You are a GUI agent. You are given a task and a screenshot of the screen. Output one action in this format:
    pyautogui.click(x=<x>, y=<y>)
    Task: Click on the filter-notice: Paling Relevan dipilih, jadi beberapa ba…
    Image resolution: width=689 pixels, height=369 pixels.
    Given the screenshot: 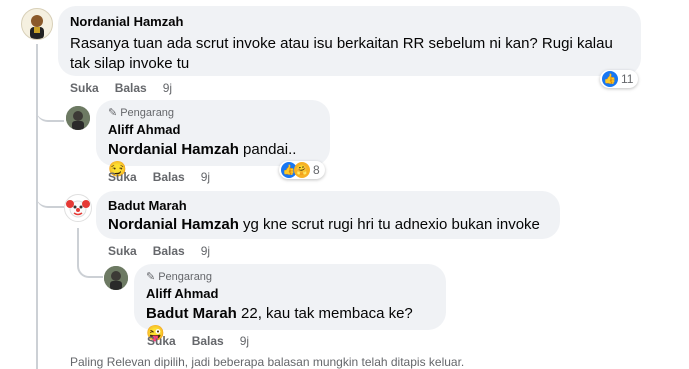 What is the action you would take?
    pyautogui.click(x=267, y=362)
    